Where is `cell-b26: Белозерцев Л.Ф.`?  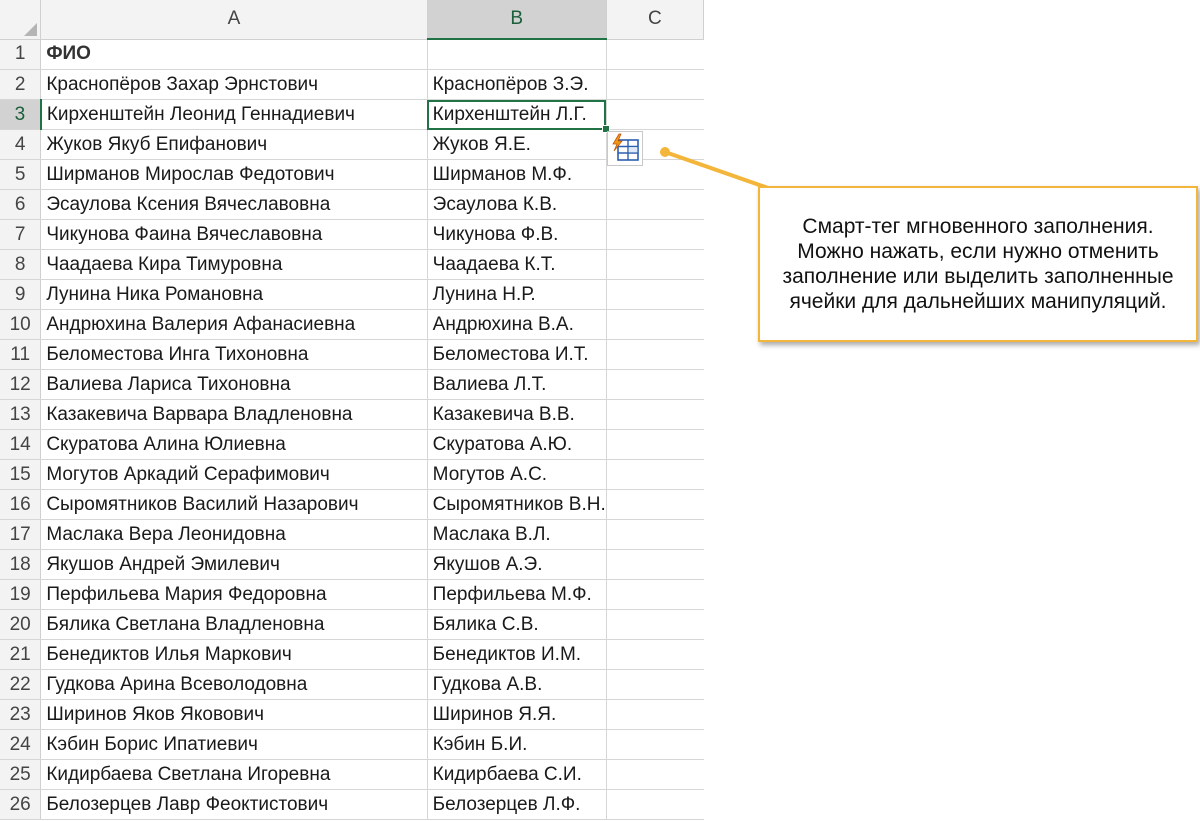
cell-b26: Белозерцев Л.Ф. is located at coordinates (517, 804).